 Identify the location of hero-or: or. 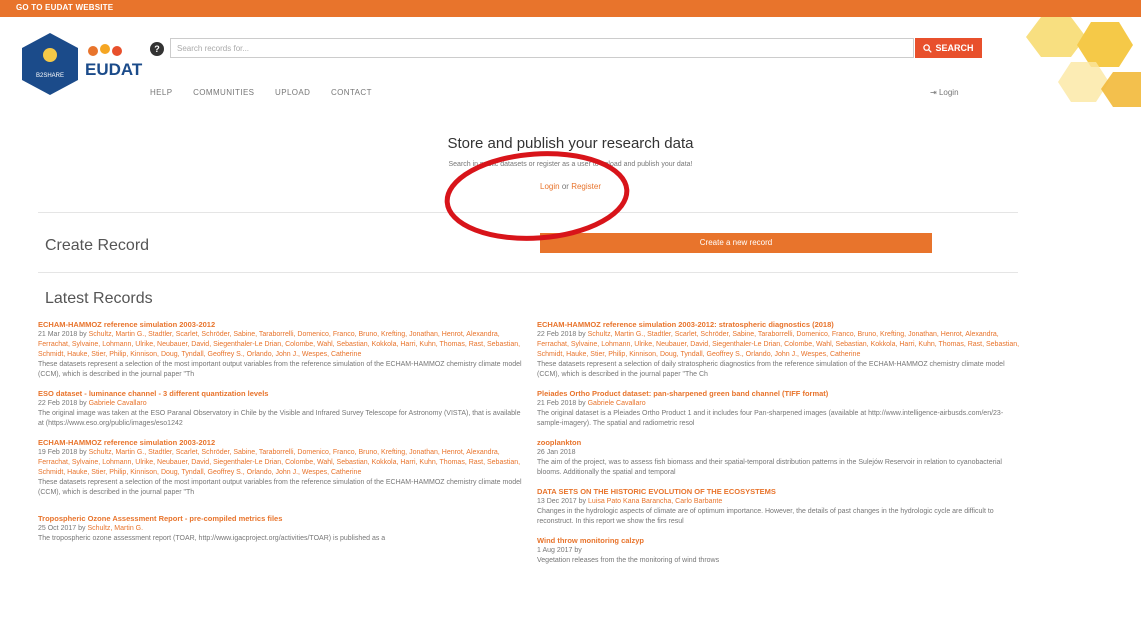
(565, 186).